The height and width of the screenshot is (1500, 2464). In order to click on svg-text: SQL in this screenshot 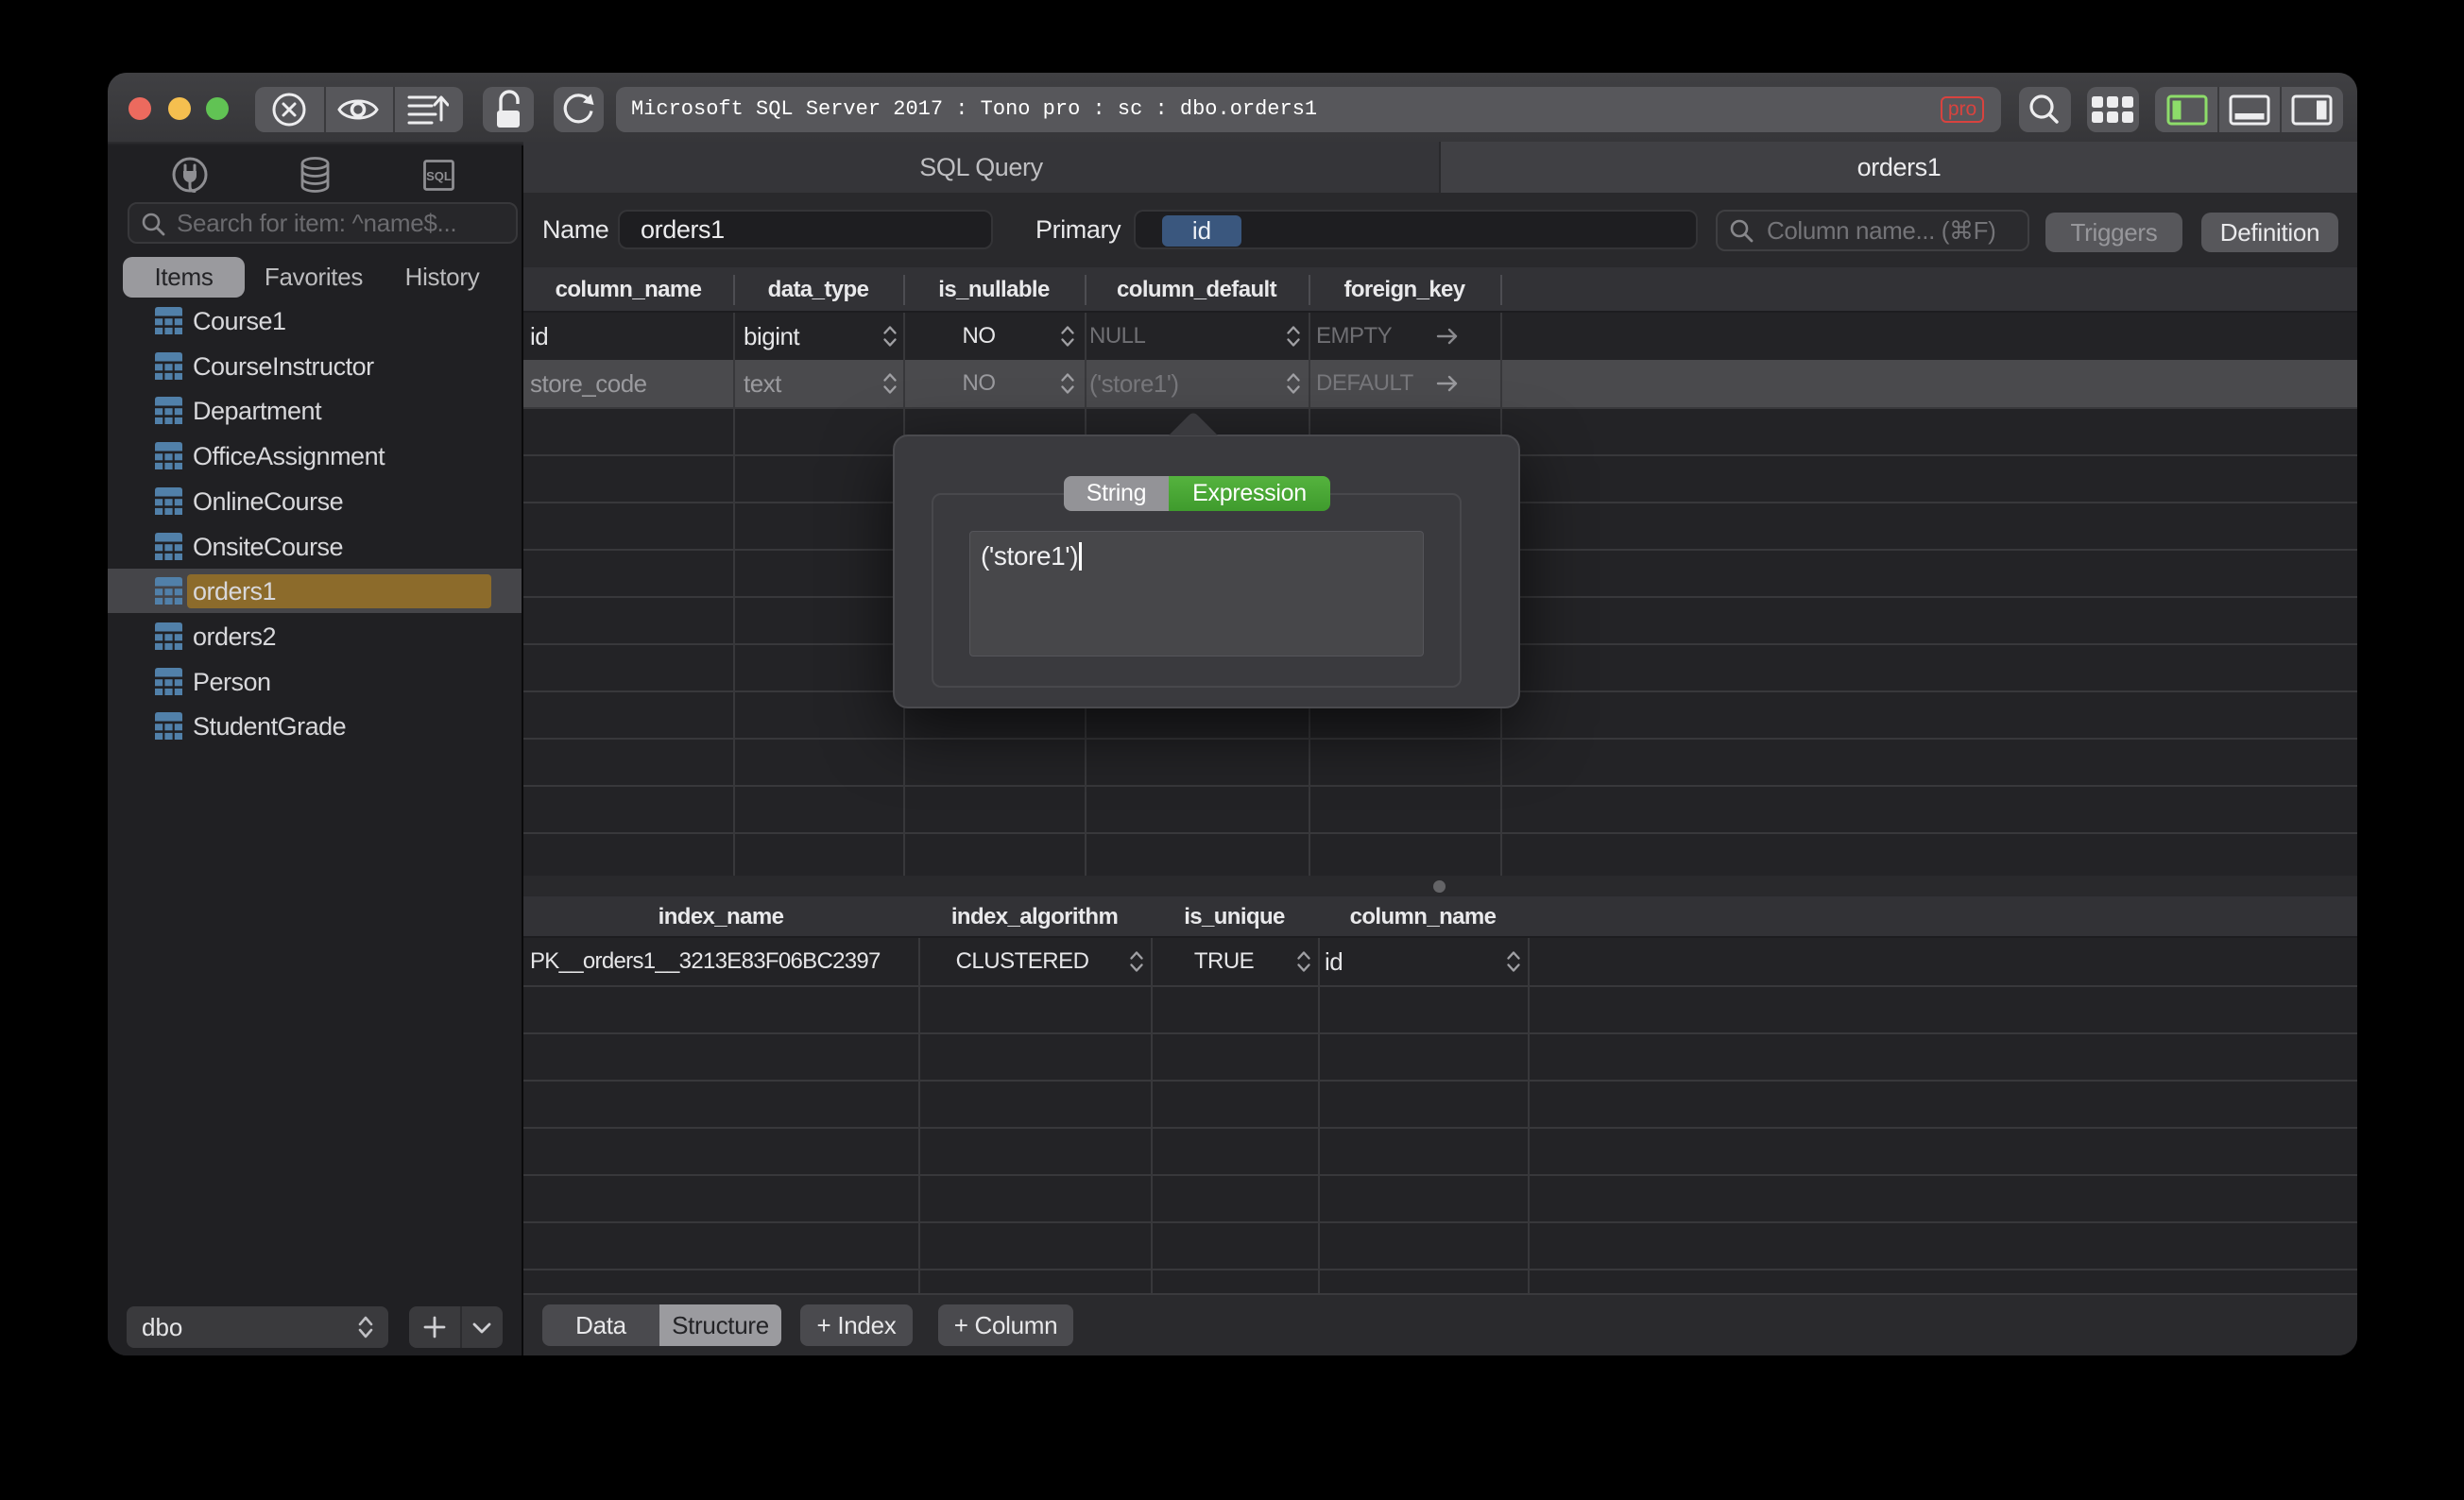, I will do `click(439, 176)`.